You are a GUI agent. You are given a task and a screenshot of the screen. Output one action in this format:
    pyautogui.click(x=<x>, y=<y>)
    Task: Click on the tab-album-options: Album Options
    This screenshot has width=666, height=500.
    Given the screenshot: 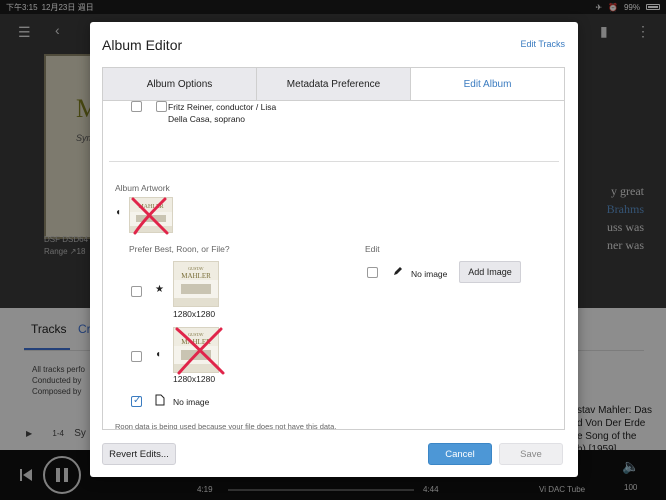 What is the action you would take?
    pyautogui.click(x=180, y=84)
    